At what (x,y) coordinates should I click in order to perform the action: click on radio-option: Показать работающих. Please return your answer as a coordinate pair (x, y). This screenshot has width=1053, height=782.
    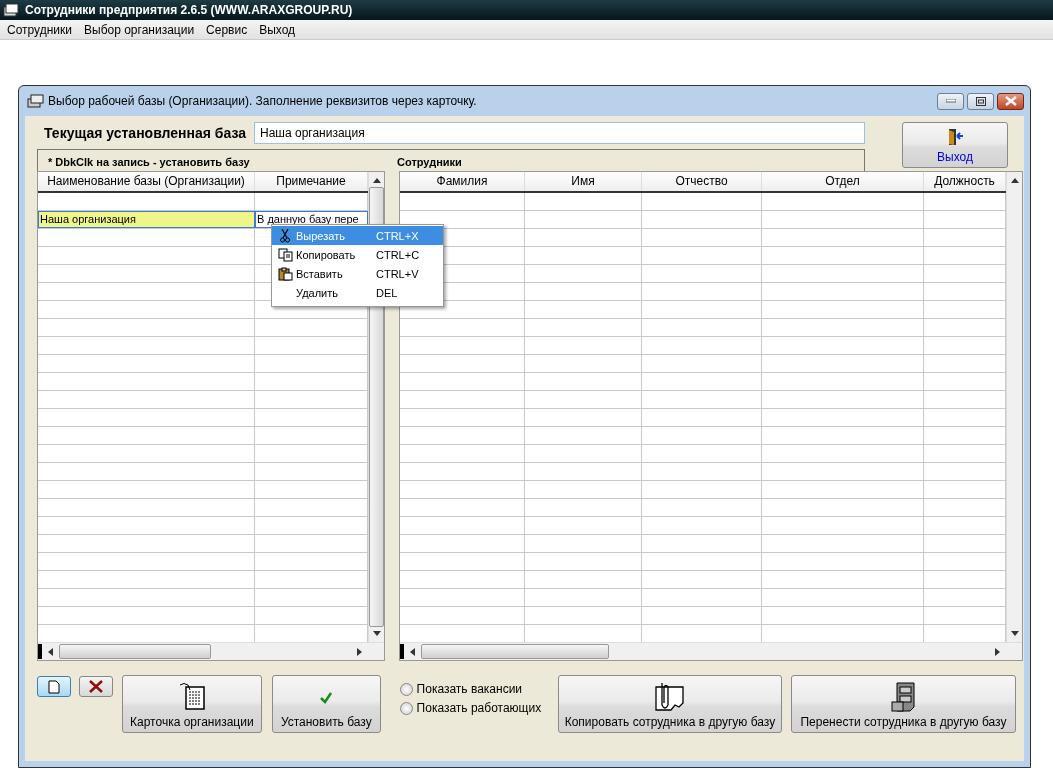
    Looking at the image, I should click on (478, 708).